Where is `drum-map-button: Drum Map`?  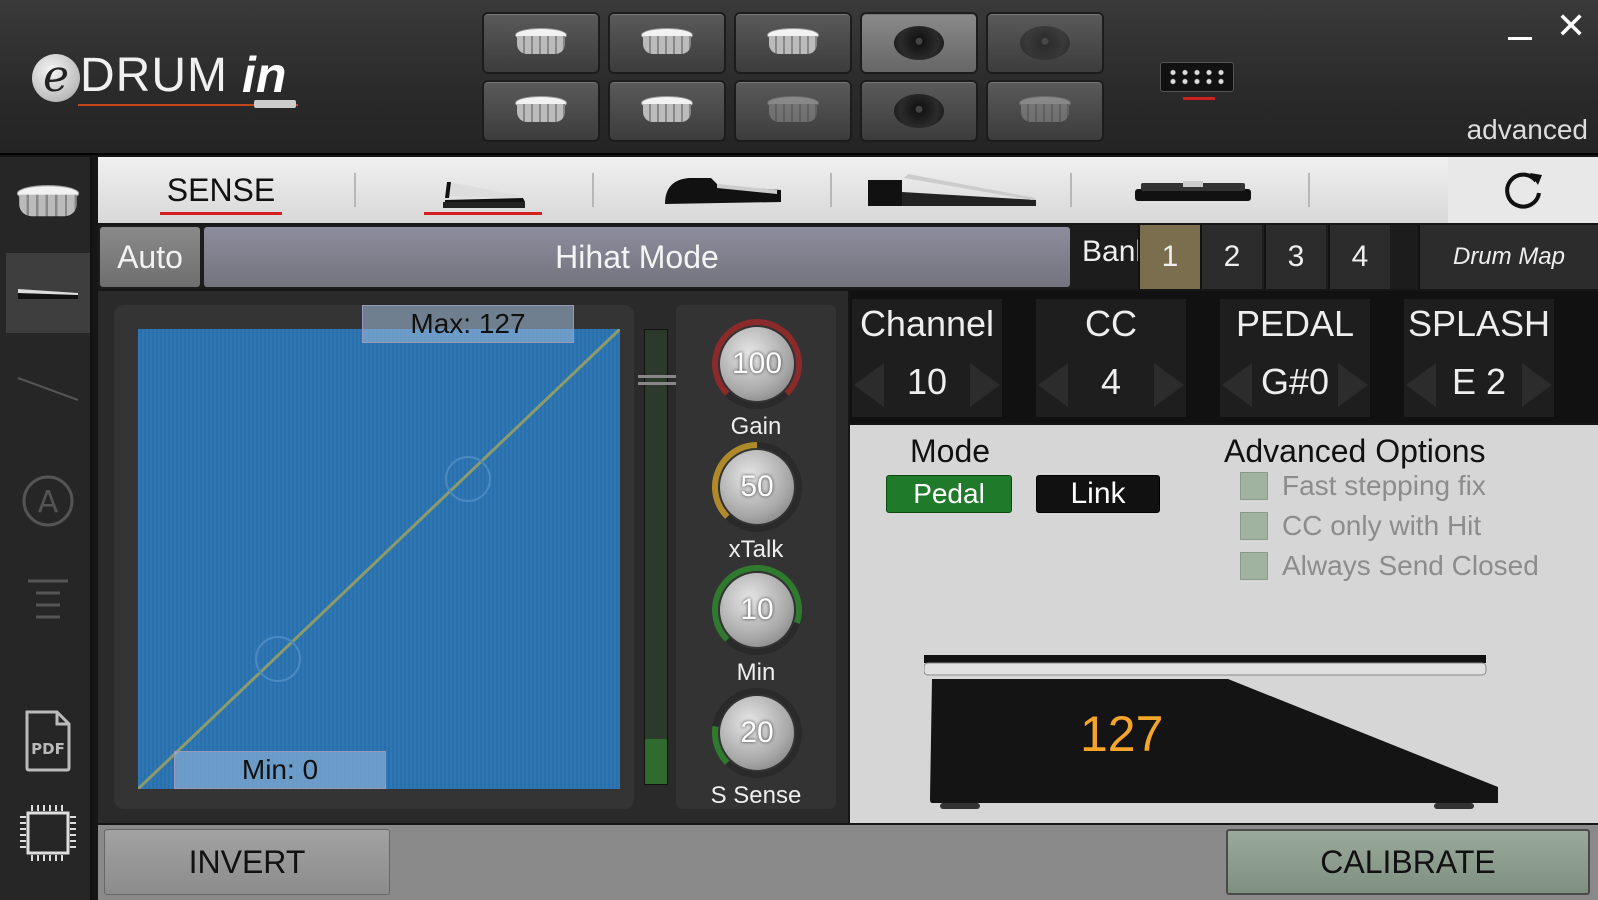
drum-map-button: Drum Map is located at coordinates (1508, 257).